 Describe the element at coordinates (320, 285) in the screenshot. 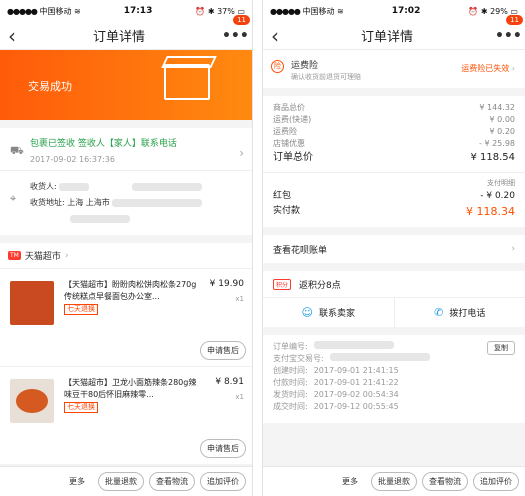

I see `points-label: 返积分8点` at that location.